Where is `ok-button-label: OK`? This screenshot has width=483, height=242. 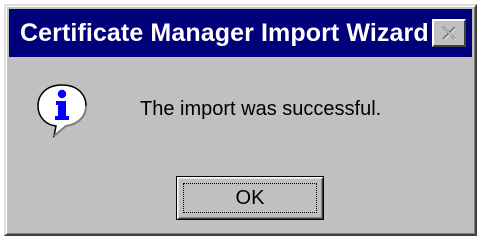 ok-button-label: OK is located at coordinates (250, 197).